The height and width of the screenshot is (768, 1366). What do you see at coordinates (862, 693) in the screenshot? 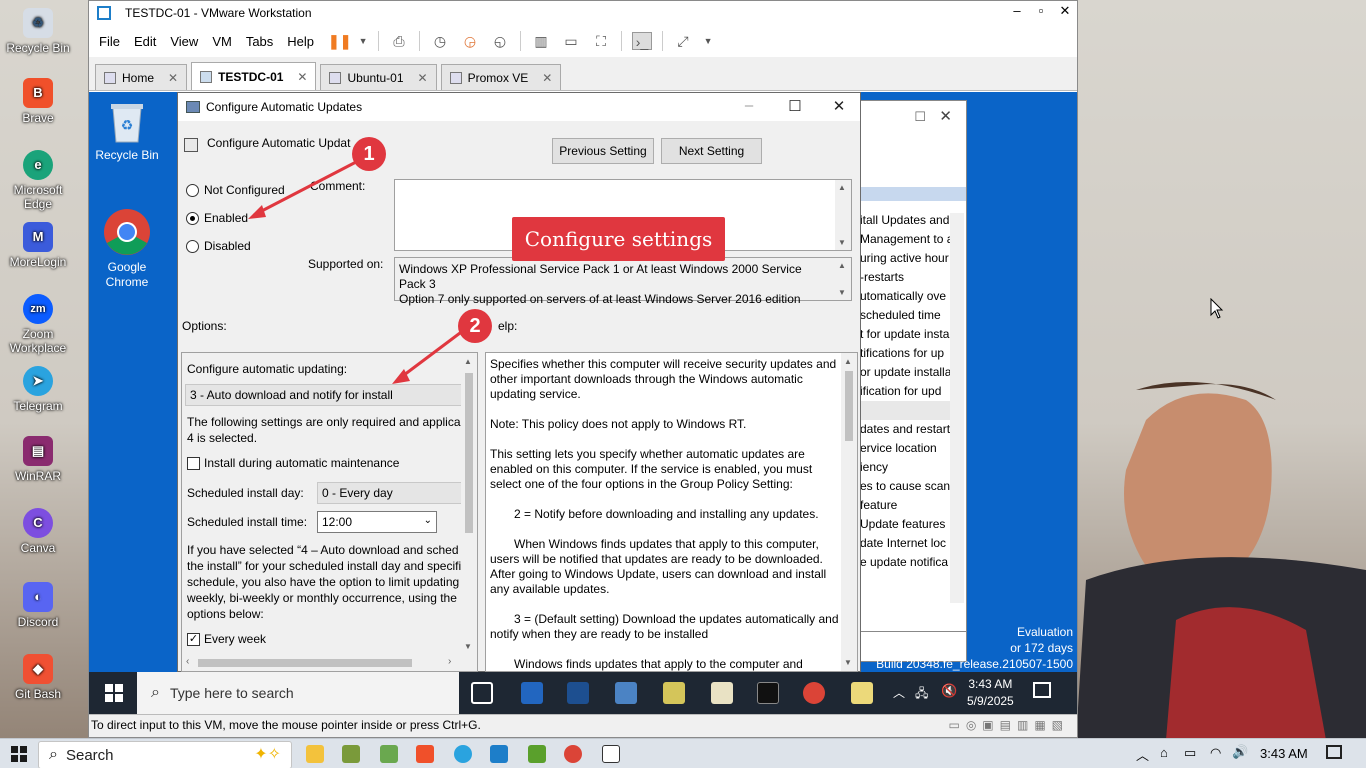
I see `notes-icon` at bounding box center [862, 693].